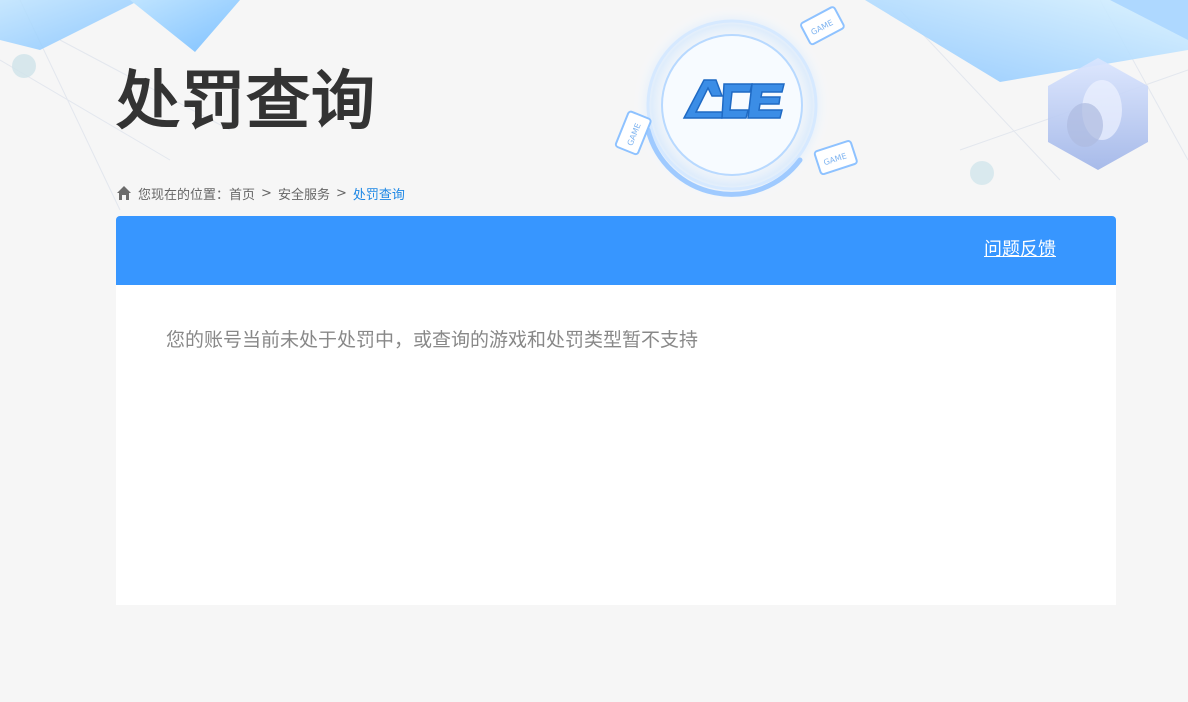 This screenshot has width=1188, height=702. I want to click on breadcrumb: 您现在的位置： 首页 > 安全服务 > 处罚查询, so click(260, 193).